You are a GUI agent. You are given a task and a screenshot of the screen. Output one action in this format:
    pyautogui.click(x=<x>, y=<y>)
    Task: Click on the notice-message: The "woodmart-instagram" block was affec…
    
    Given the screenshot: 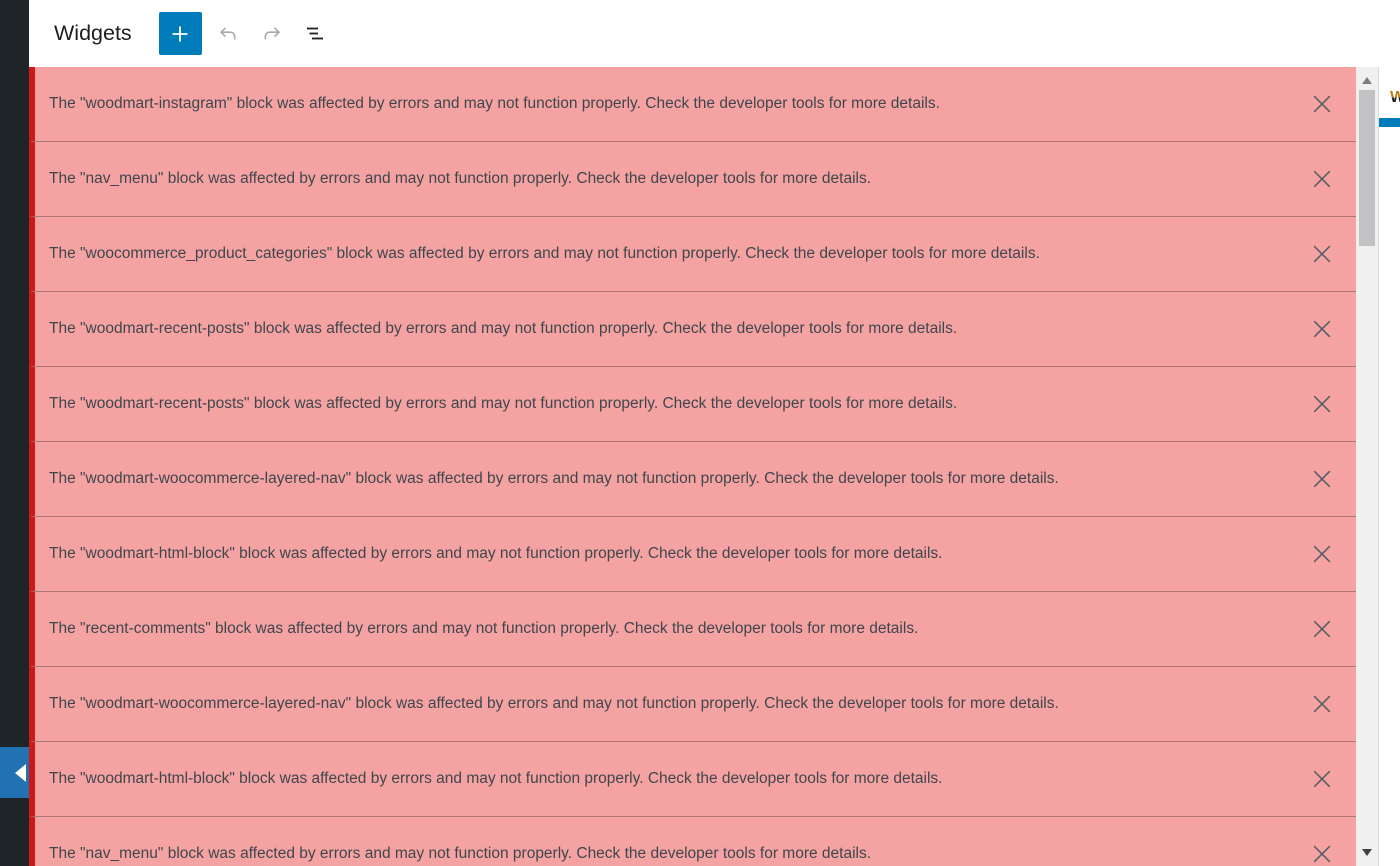 What is the action you would take?
    pyautogui.click(x=494, y=103)
    